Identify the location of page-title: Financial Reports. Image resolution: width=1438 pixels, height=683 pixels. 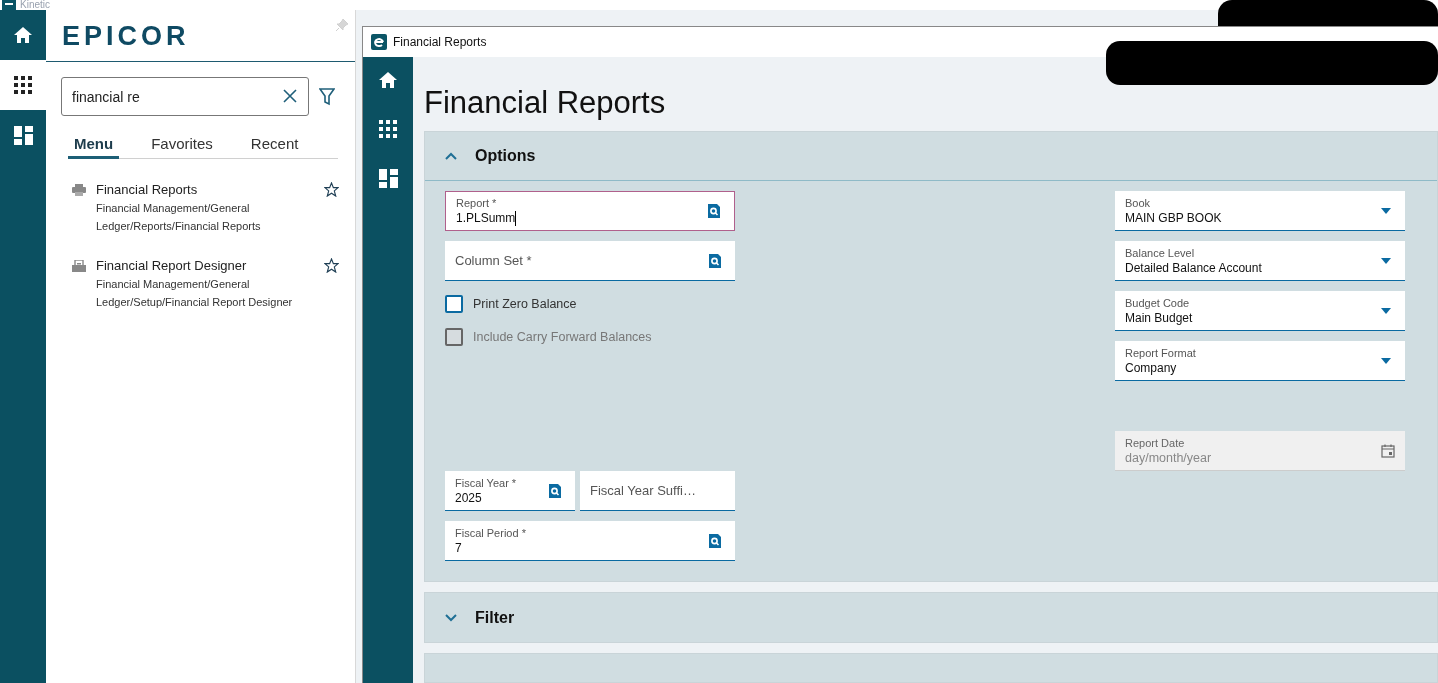
(545, 103).